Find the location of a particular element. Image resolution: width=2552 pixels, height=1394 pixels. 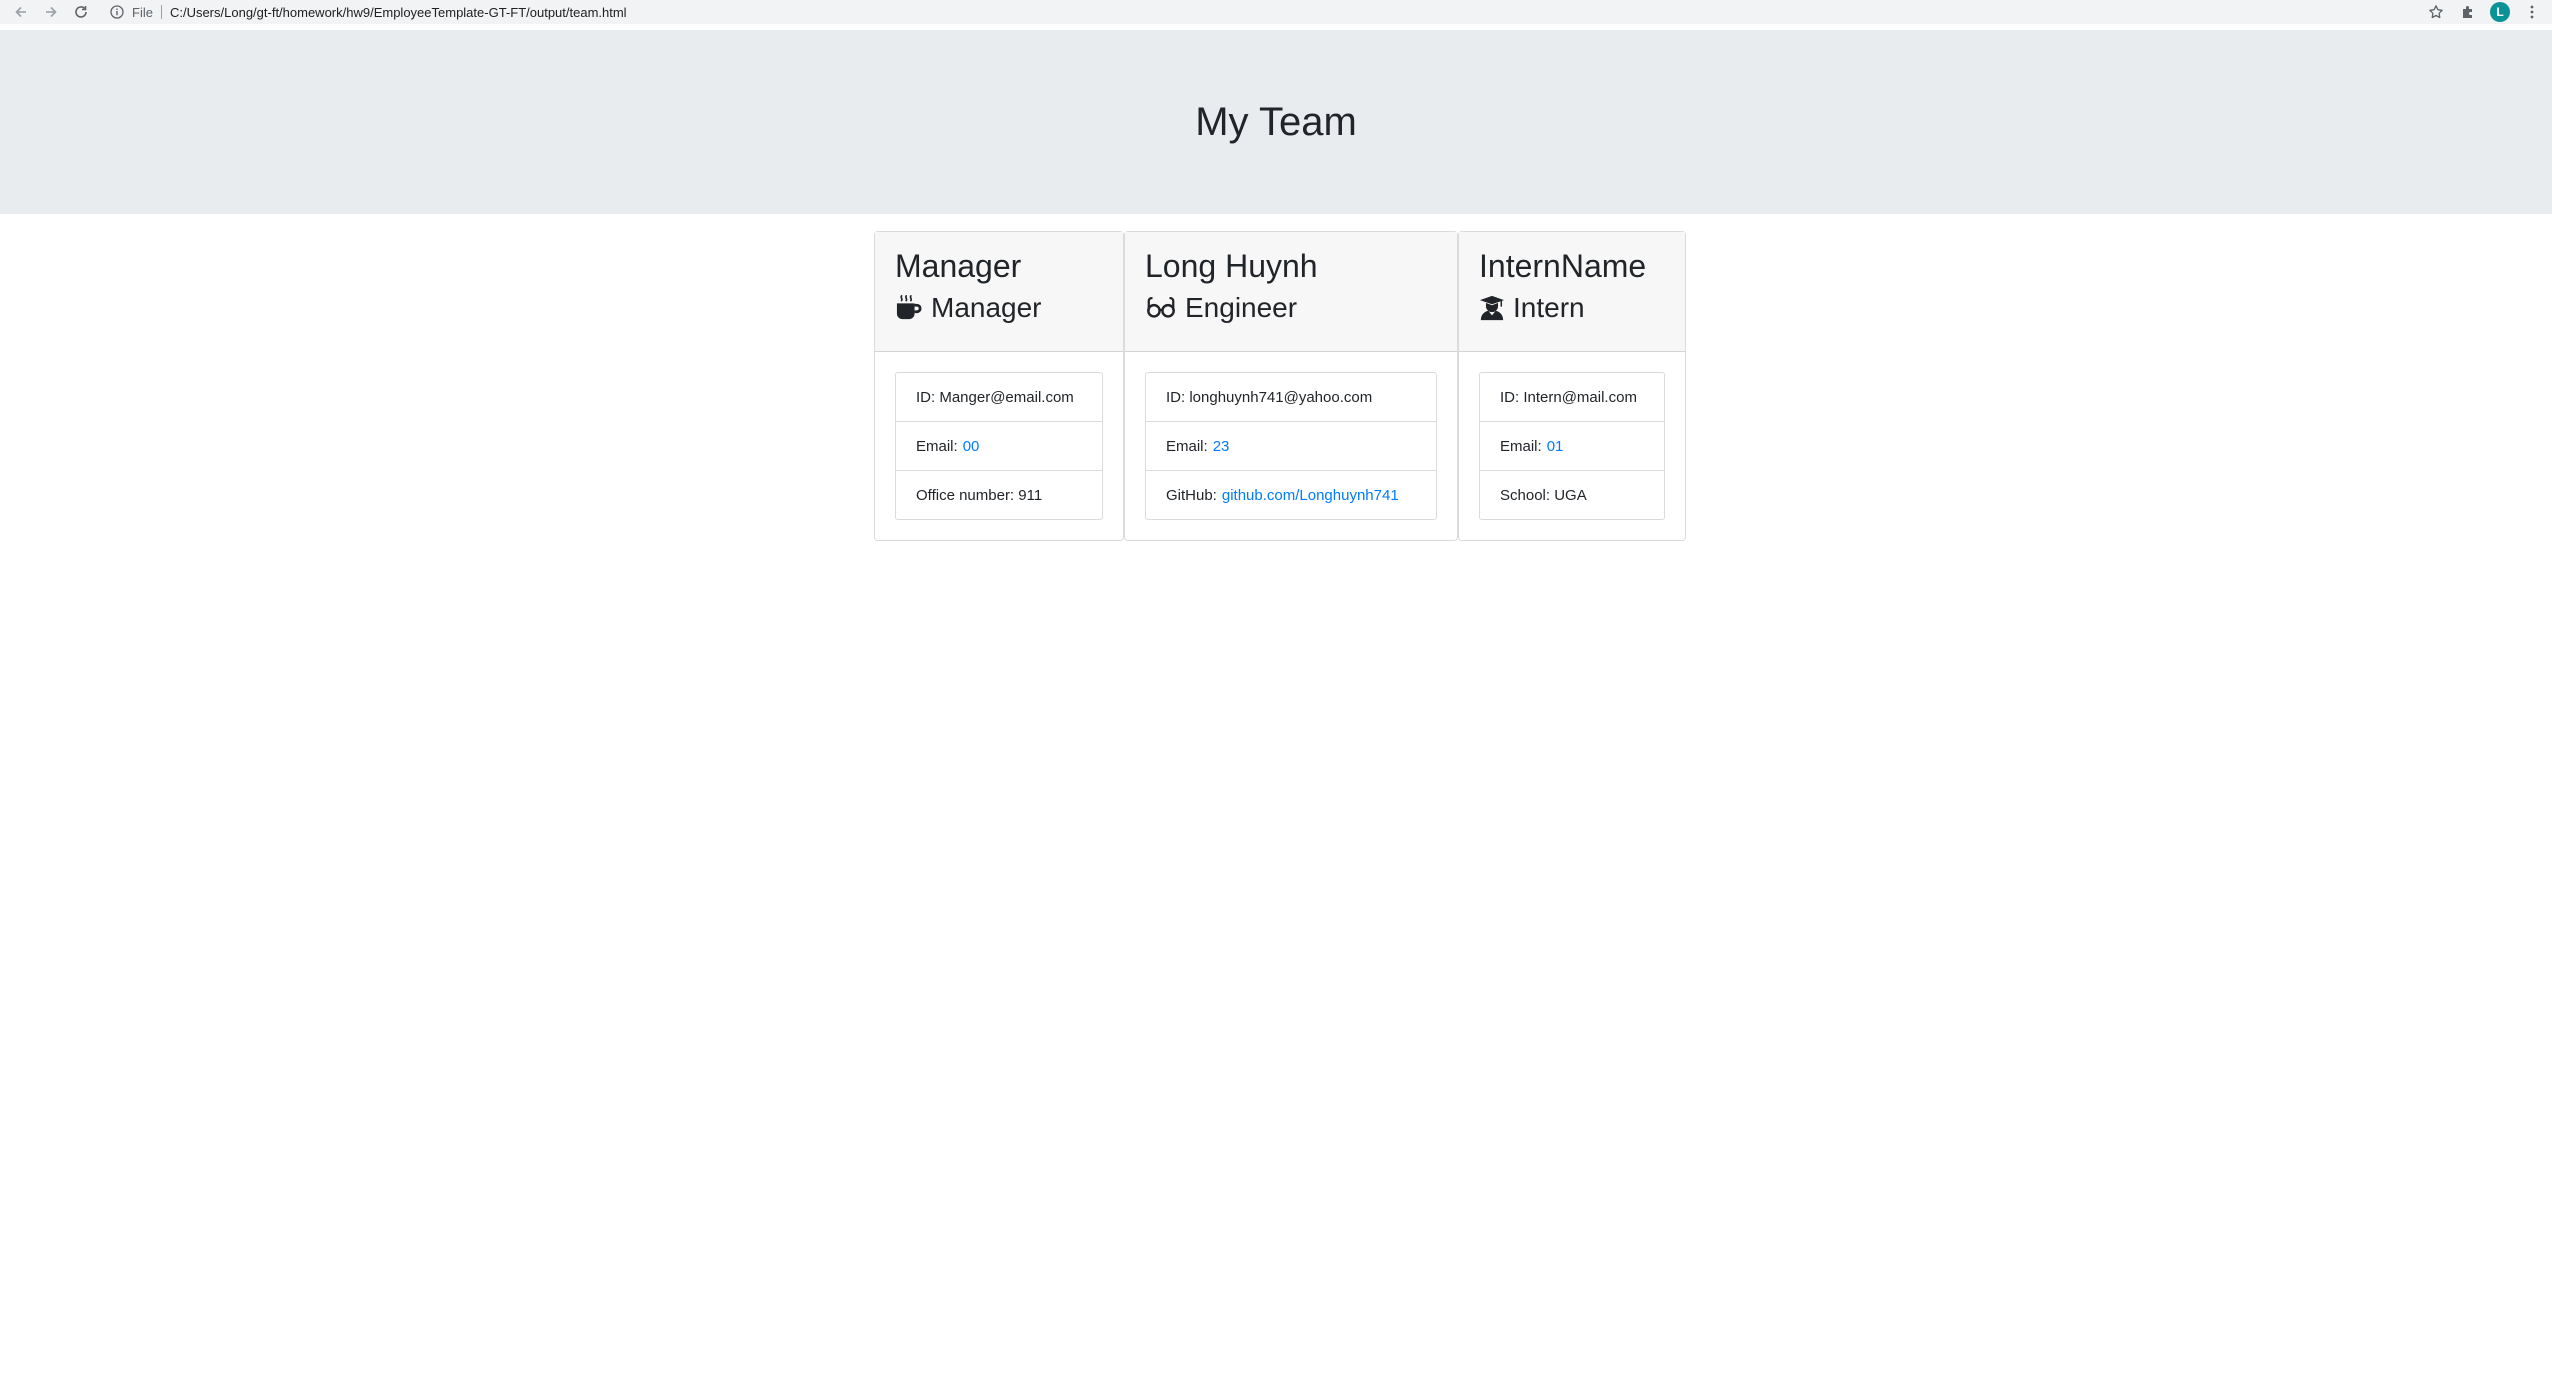

employee-email: Email: 01 is located at coordinates (1572, 445).